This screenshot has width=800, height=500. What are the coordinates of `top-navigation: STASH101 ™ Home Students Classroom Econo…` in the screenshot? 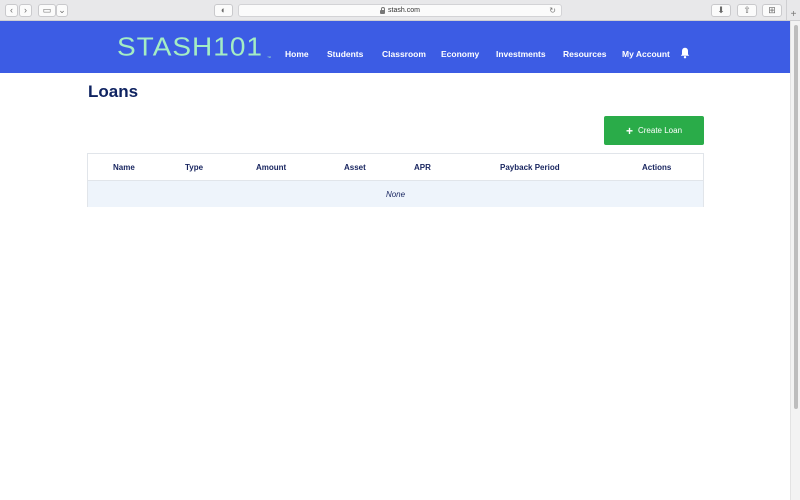 It's located at (395, 47).